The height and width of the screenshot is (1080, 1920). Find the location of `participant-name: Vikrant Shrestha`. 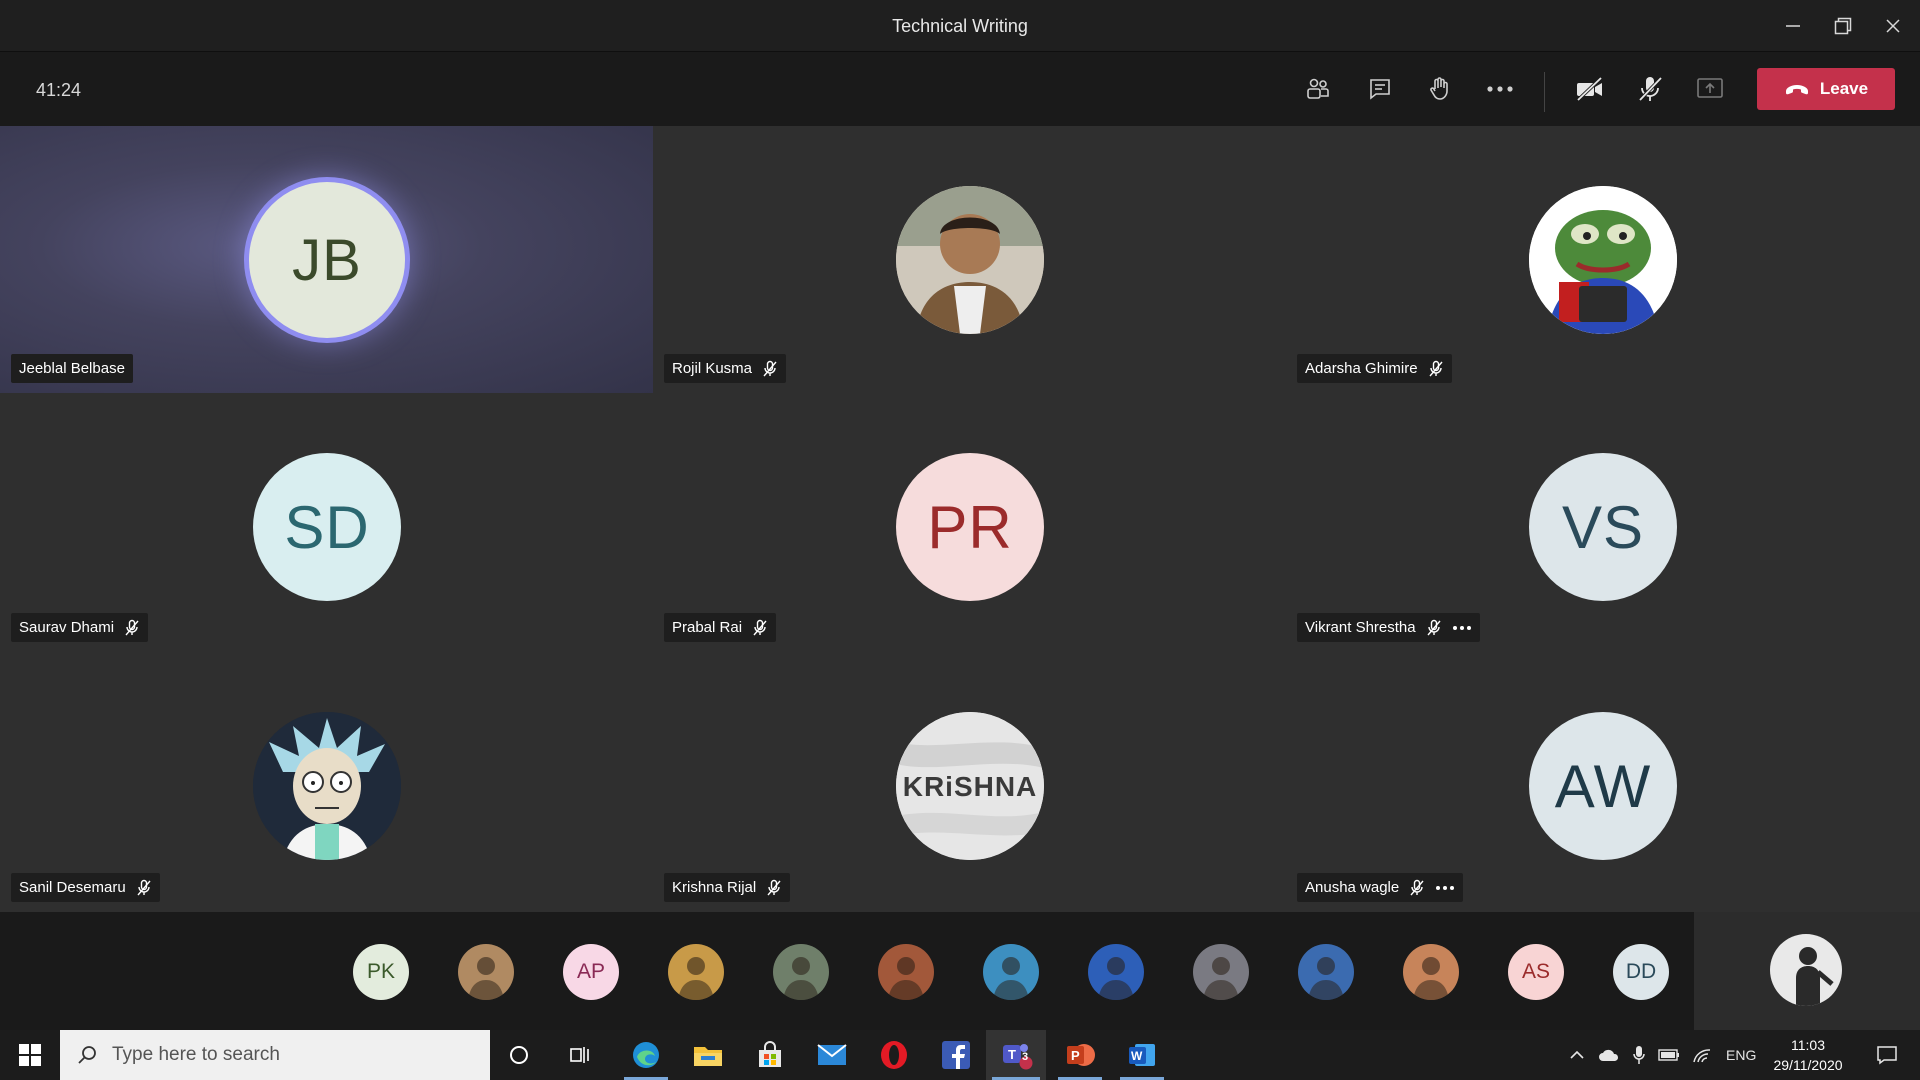

participant-name: Vikrant Shrestha is located at coordinates (1360, 627).